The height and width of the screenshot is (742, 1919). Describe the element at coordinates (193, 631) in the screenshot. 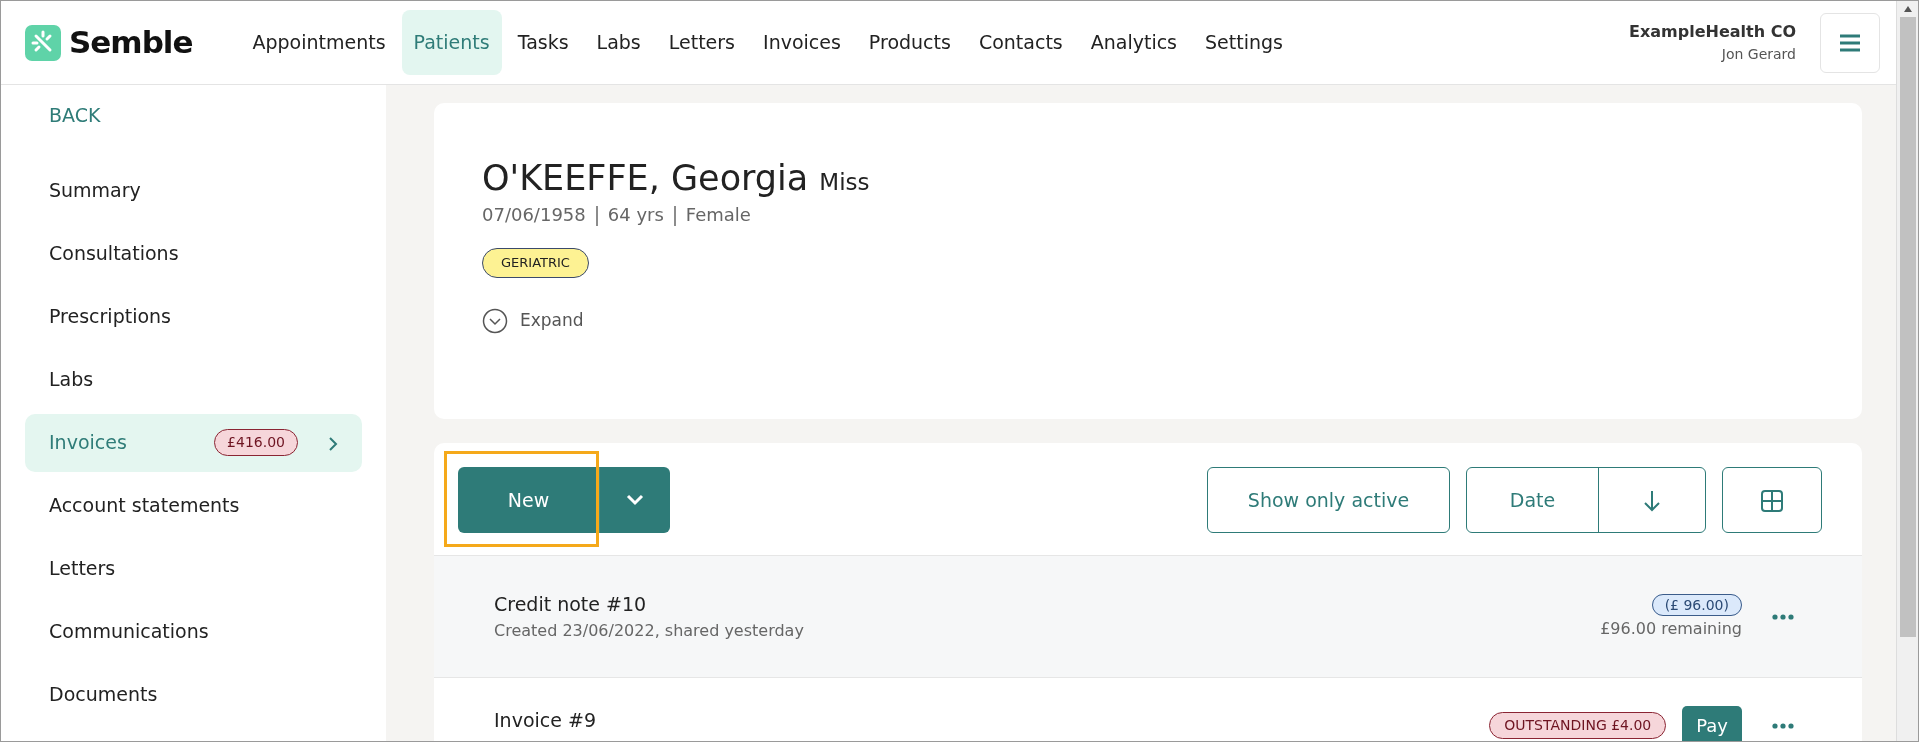

I see `sidebar-item: Communications` at that location.